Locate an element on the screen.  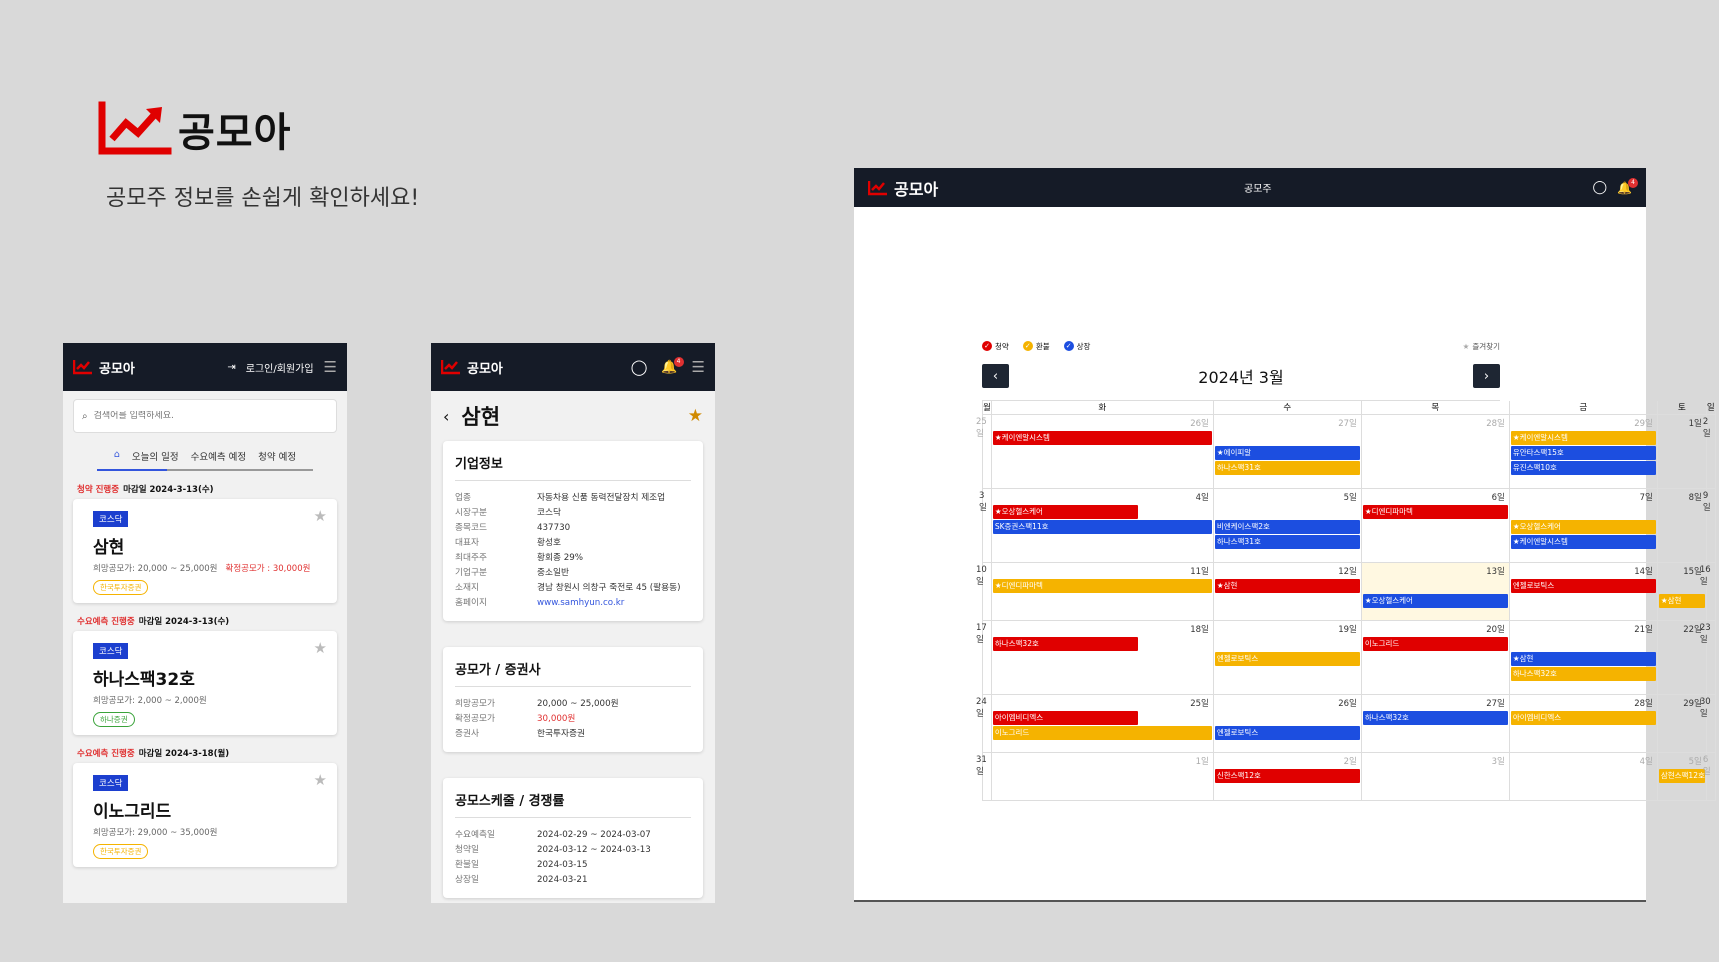
calendar-day: 2일 신한스팩12호 is located at coordinates (1287, 777).